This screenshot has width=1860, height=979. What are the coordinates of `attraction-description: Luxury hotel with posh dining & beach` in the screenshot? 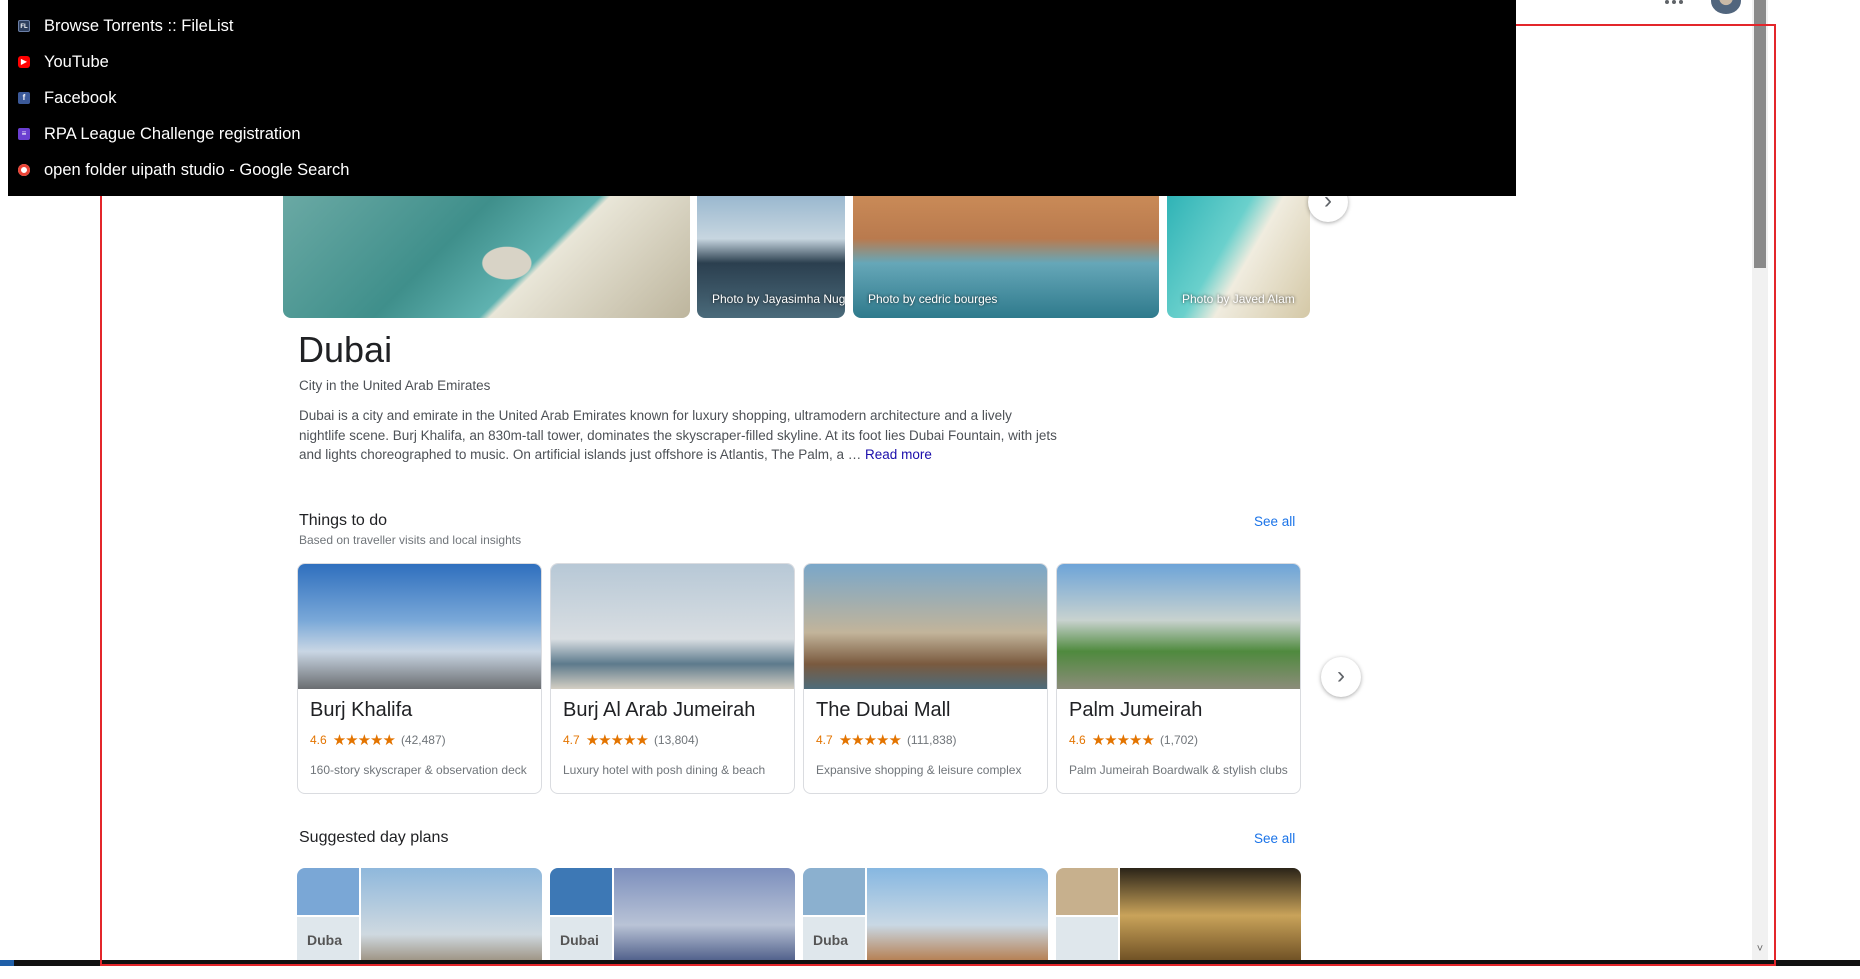 It's located at (664, 770).